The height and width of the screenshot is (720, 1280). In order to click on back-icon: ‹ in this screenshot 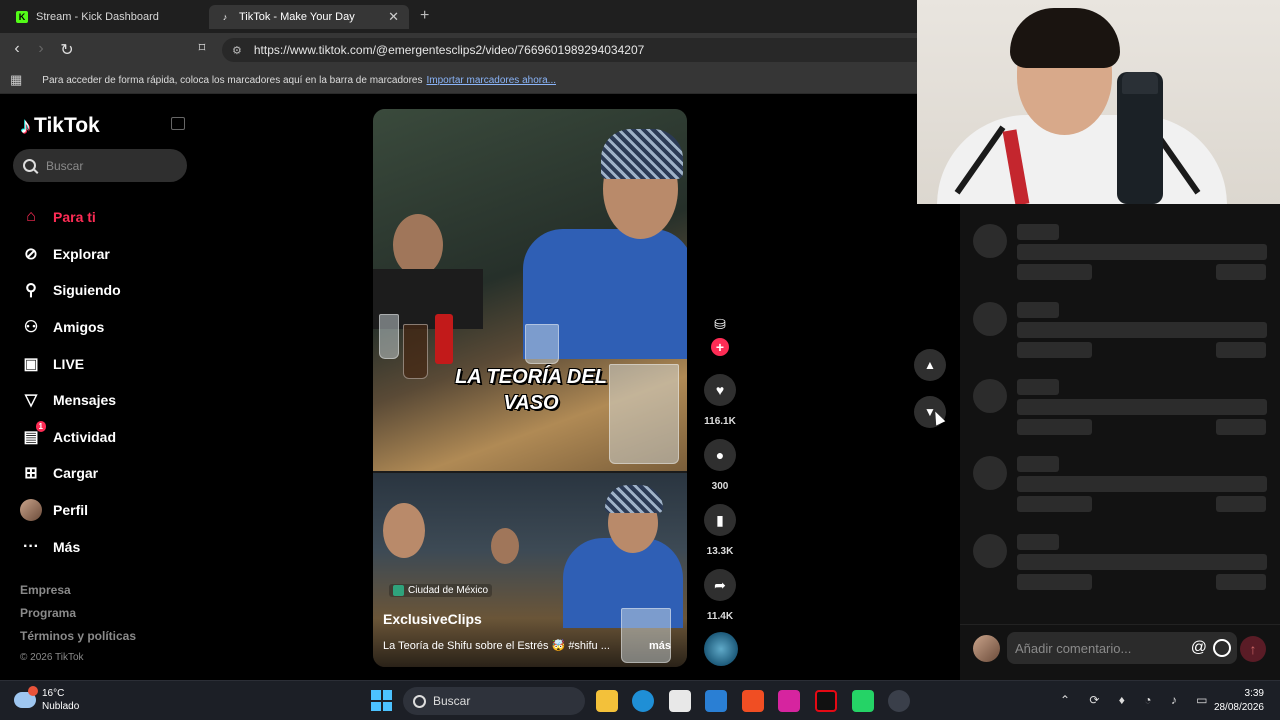, I will do `click(17, 49)`.